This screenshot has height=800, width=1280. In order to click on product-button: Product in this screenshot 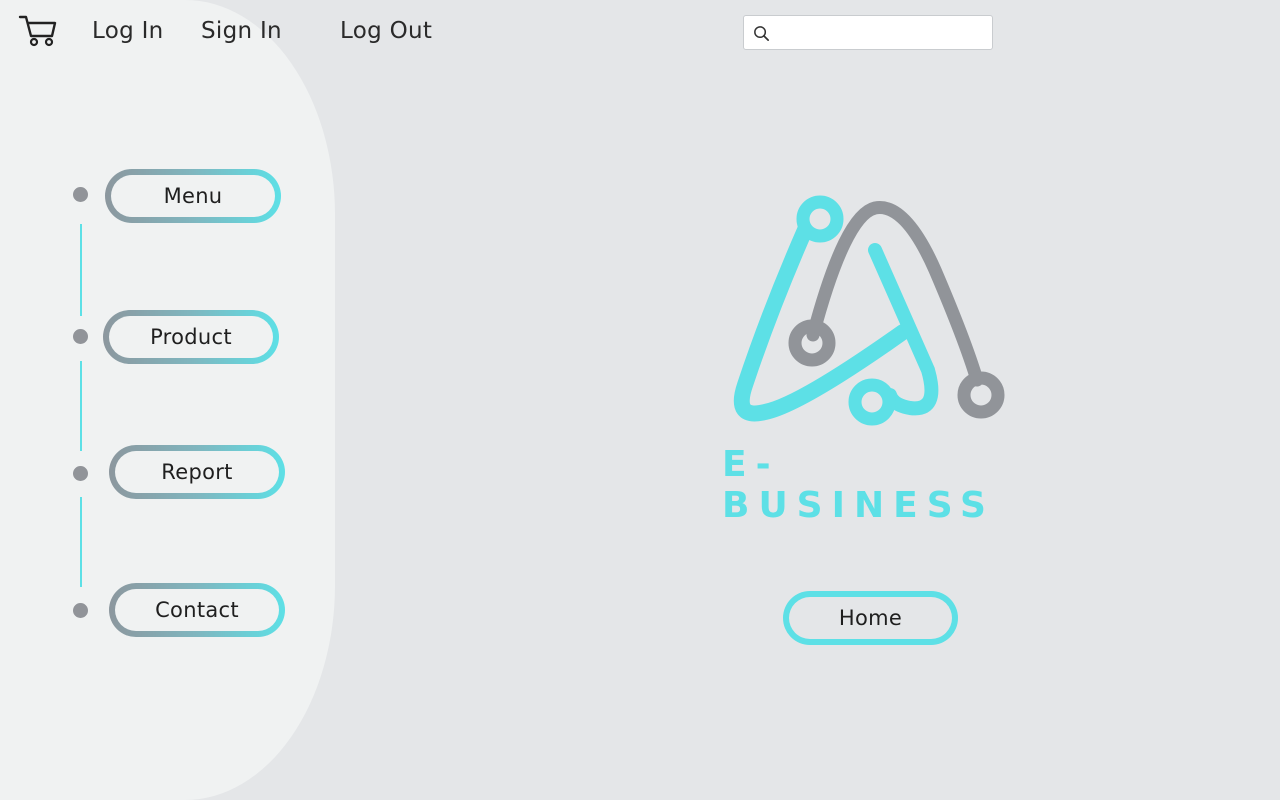, I will do `click(191, 337)`.